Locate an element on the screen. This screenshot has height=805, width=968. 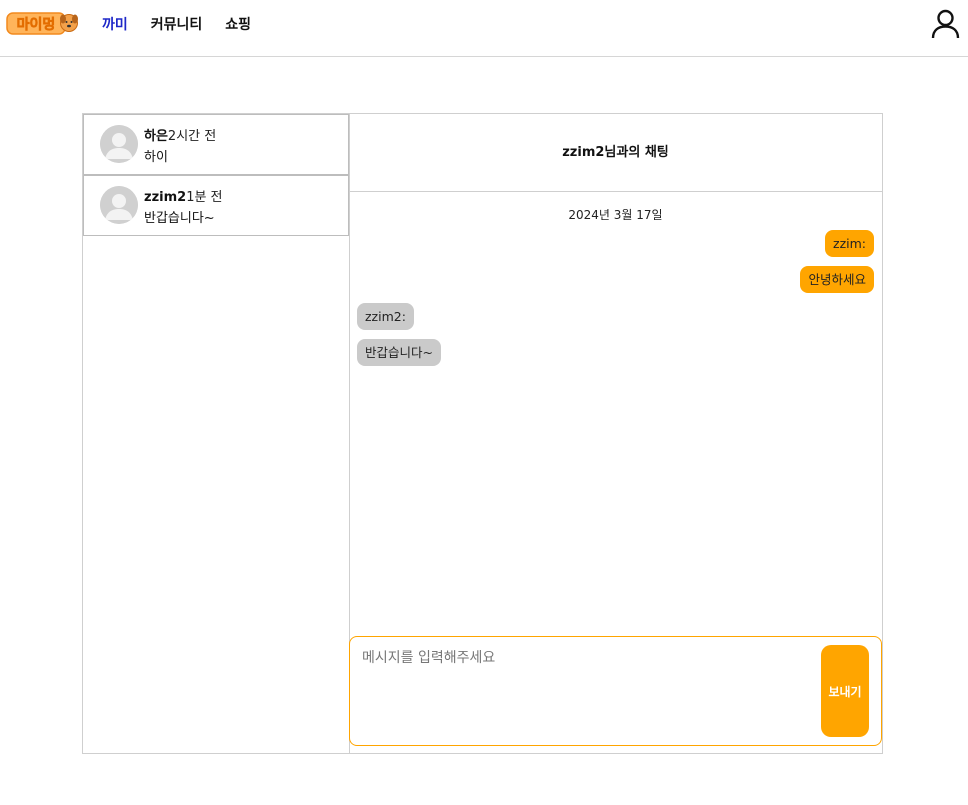
room-last-message: 반갑습니다~ is located at coordinates (179, 218).